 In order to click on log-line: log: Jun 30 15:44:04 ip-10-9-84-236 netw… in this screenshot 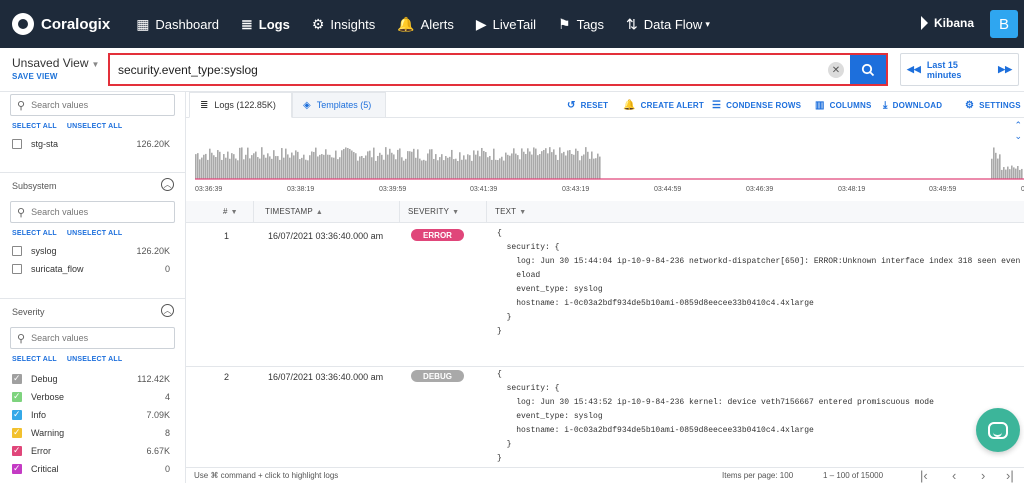, I will do `click(760, 261)`.